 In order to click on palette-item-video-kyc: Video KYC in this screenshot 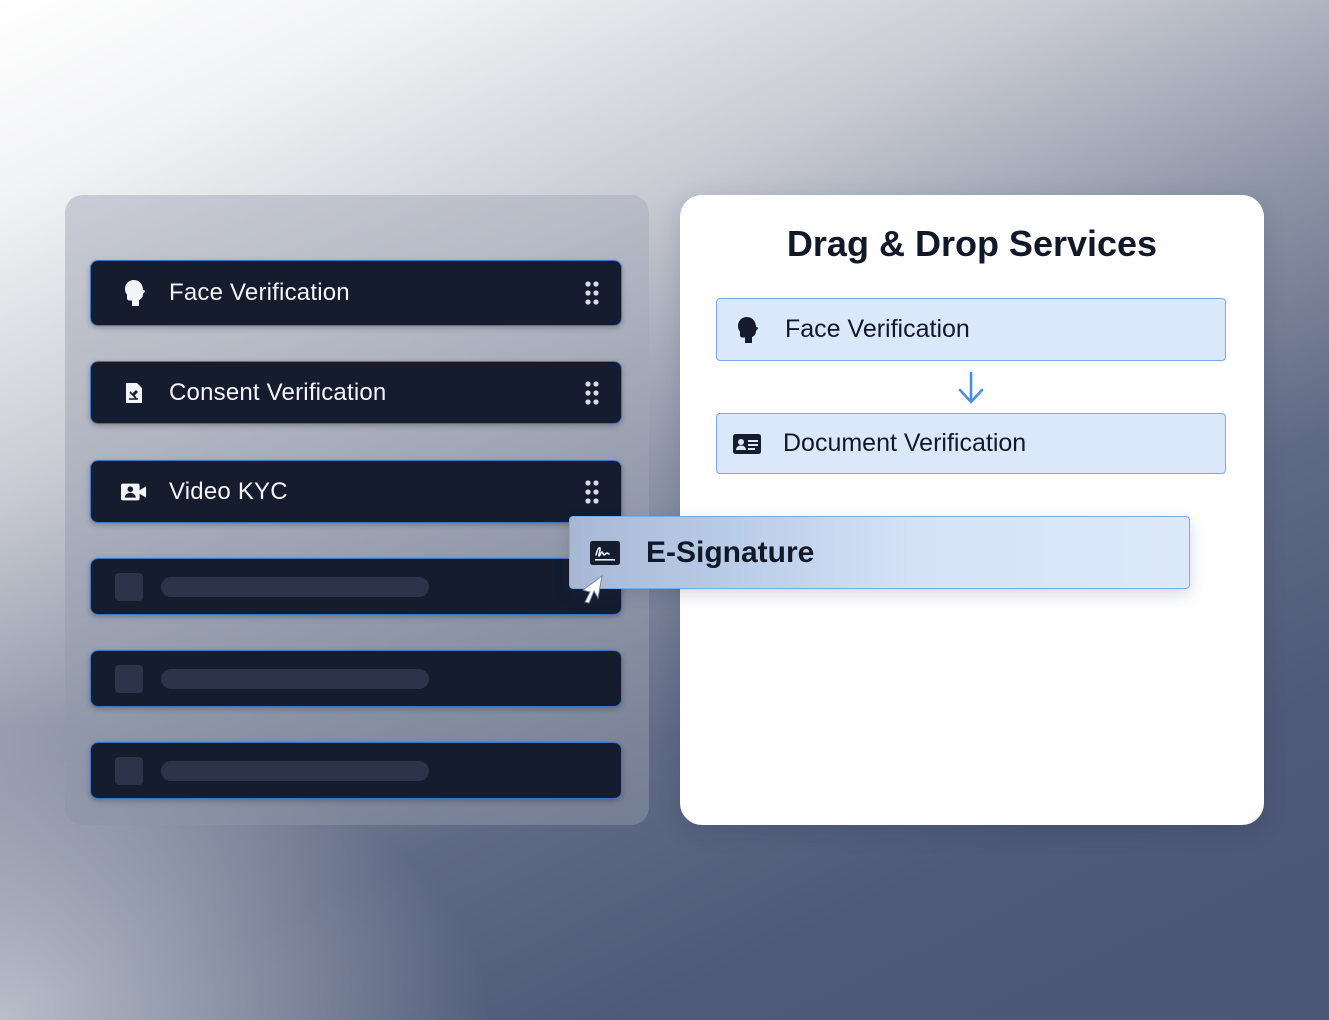, I will do `click(356, 491)`.